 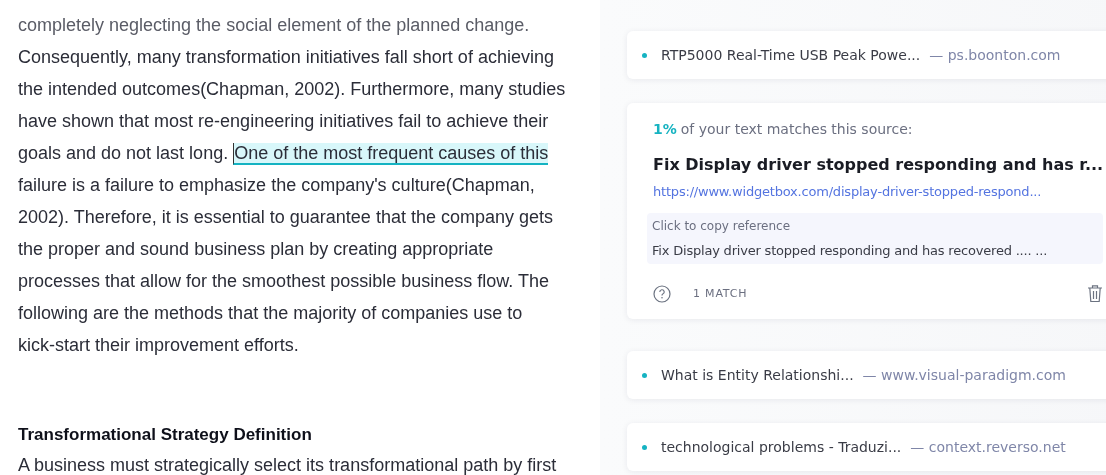 What do you see at coordinates (720, 293) in the screenshot?
I see `match-count: 1 MATCH` at bounding box center [720, 293].